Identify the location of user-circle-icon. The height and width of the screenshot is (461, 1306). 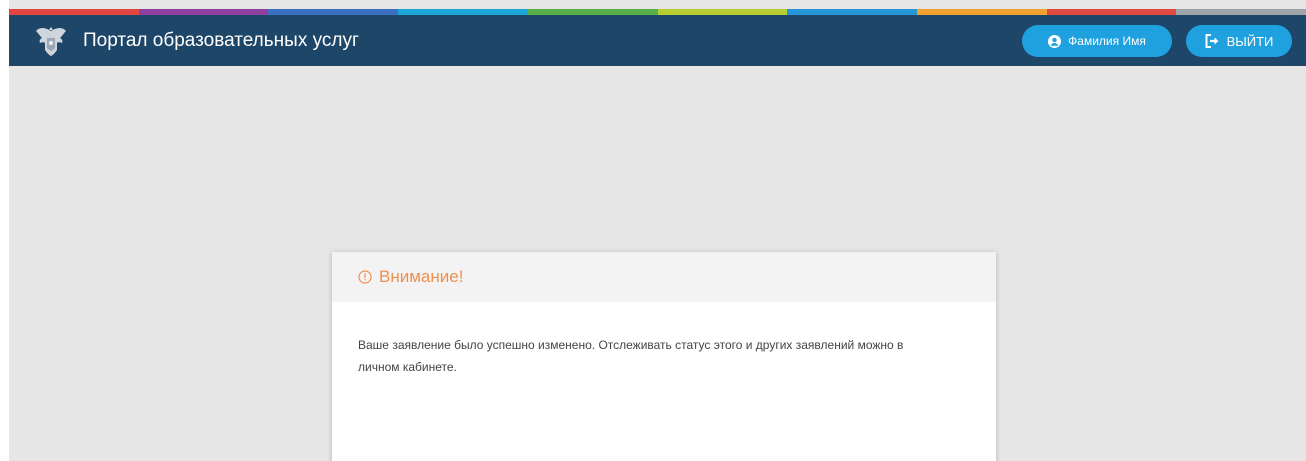
(1055, 41).